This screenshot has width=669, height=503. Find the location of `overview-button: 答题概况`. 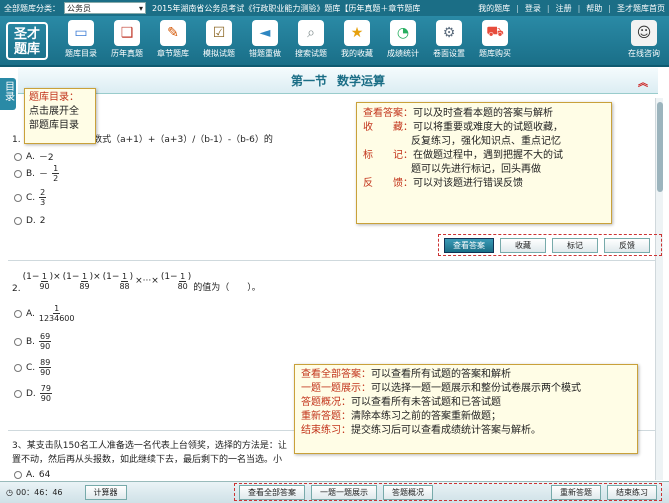

overview-button: 答题概况 is located at coordinates (408, 492).